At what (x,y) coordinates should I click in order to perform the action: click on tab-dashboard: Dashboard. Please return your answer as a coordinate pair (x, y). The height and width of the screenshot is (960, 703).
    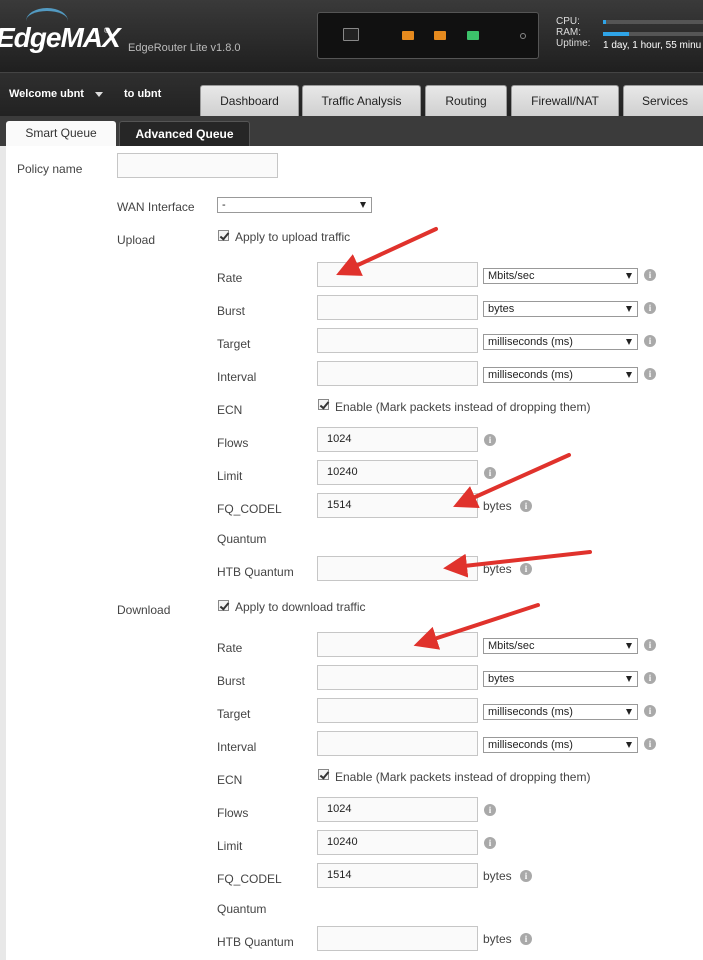
    Looking at the image, I should click on (249, 101).